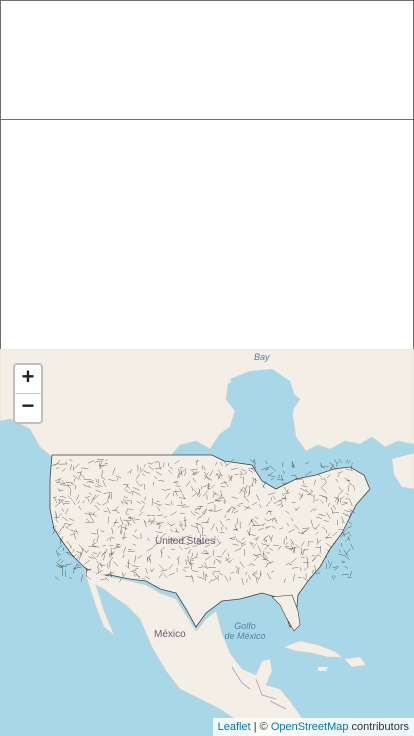 The image size is (414, 736). I want to click on zoom-control: + −, so click(28, 393).